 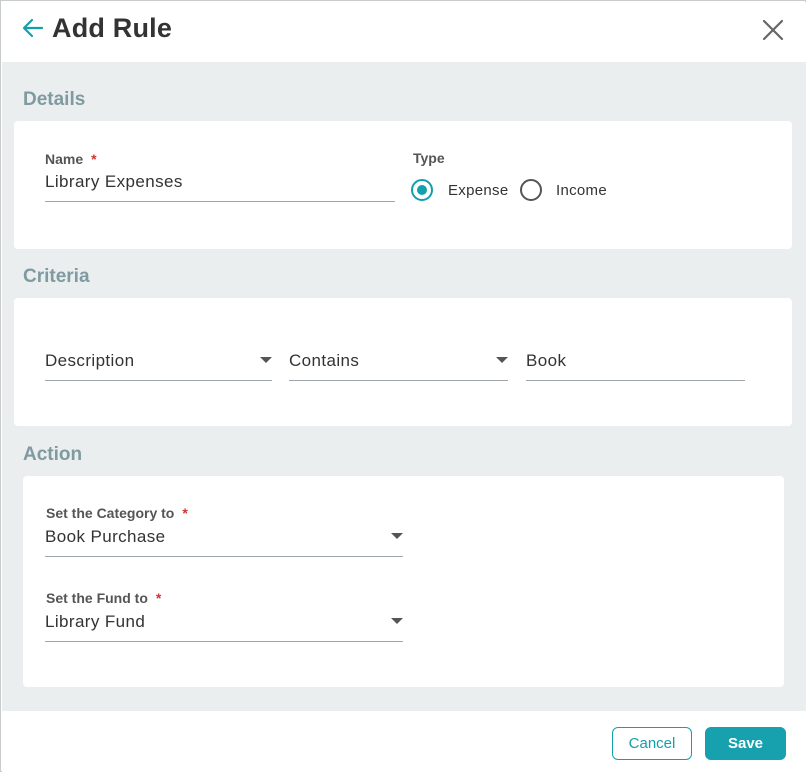 What do you see at coordinates (745, 743) in the screenshot?
I see `save-button: Save` at bounding box center [745, 743].